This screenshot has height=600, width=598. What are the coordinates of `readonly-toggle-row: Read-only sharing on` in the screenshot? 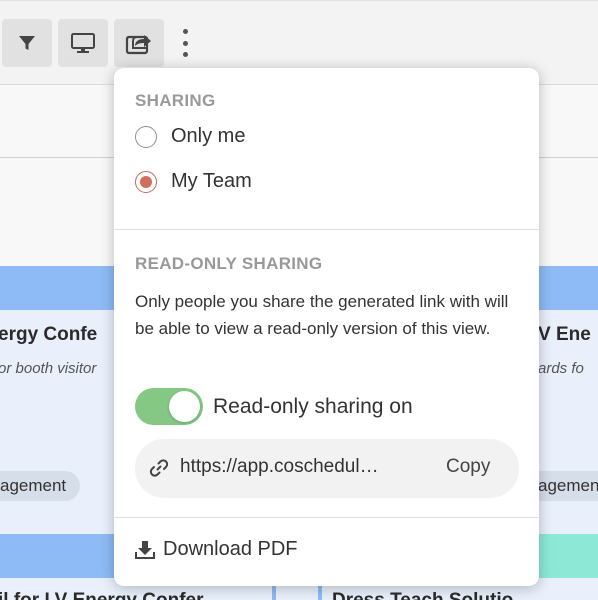 It's located at (274, 406).